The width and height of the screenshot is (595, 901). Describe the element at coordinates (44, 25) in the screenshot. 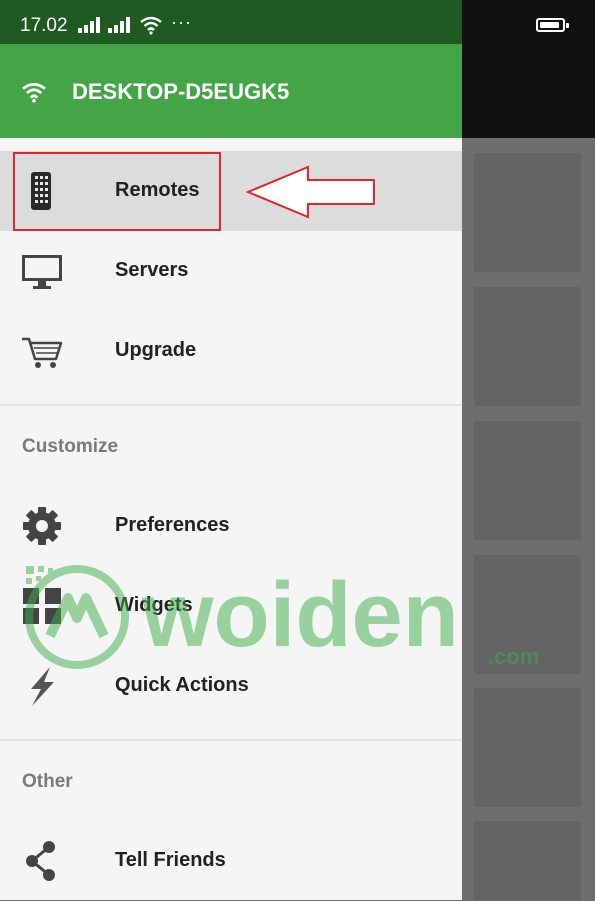

I see `status-time: 17.02` at that location.